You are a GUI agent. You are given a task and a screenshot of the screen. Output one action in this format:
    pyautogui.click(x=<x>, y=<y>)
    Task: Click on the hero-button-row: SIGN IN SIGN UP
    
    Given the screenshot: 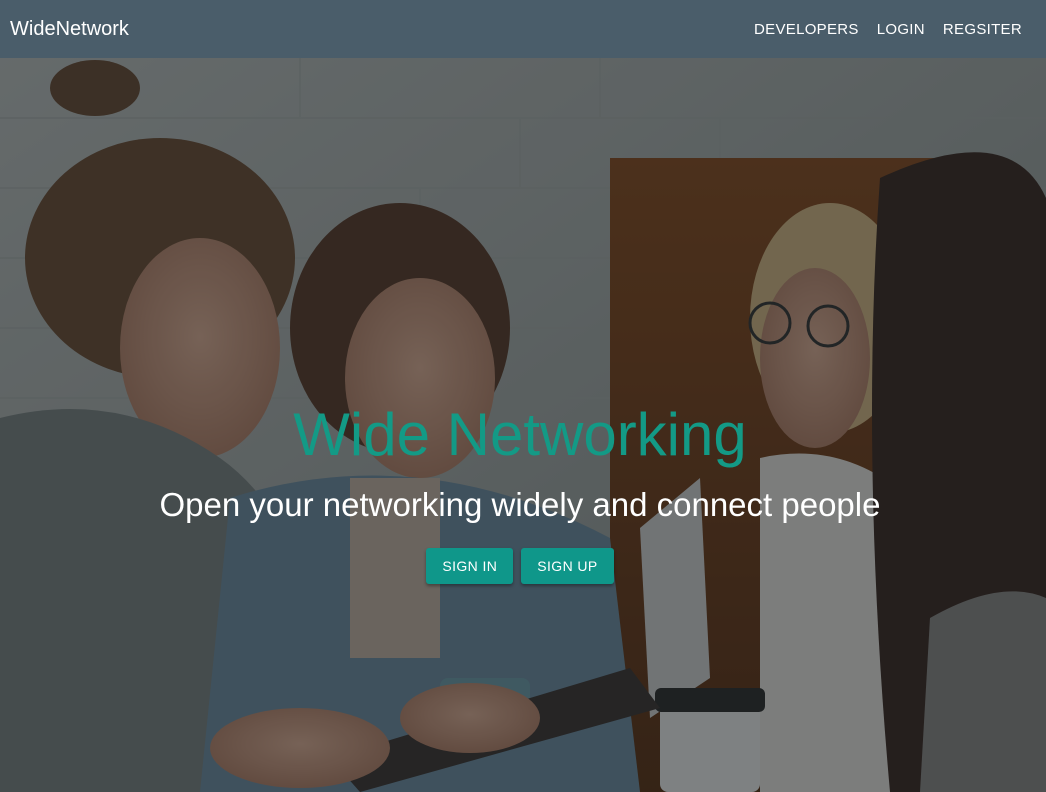 What is the action you would take?
    pyautogui.click(x=520, y=566)
    